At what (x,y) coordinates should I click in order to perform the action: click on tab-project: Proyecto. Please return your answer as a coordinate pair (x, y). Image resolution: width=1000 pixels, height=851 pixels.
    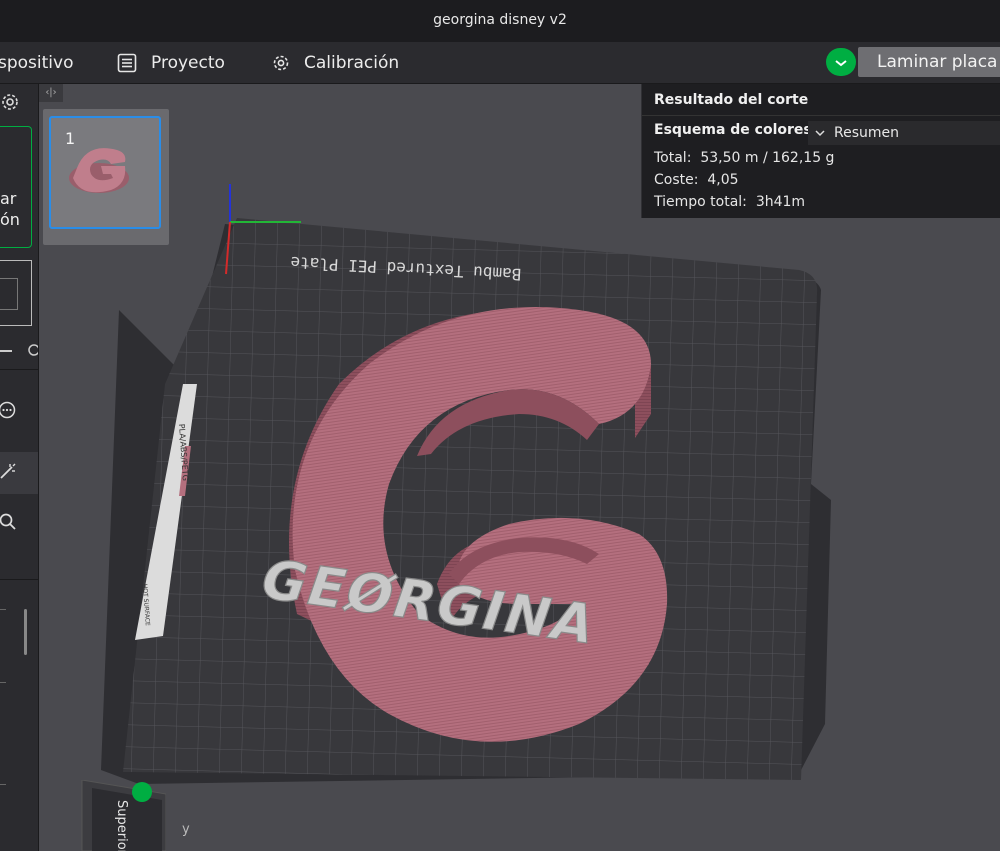
    Looking at the image, I should click on (171, 62).